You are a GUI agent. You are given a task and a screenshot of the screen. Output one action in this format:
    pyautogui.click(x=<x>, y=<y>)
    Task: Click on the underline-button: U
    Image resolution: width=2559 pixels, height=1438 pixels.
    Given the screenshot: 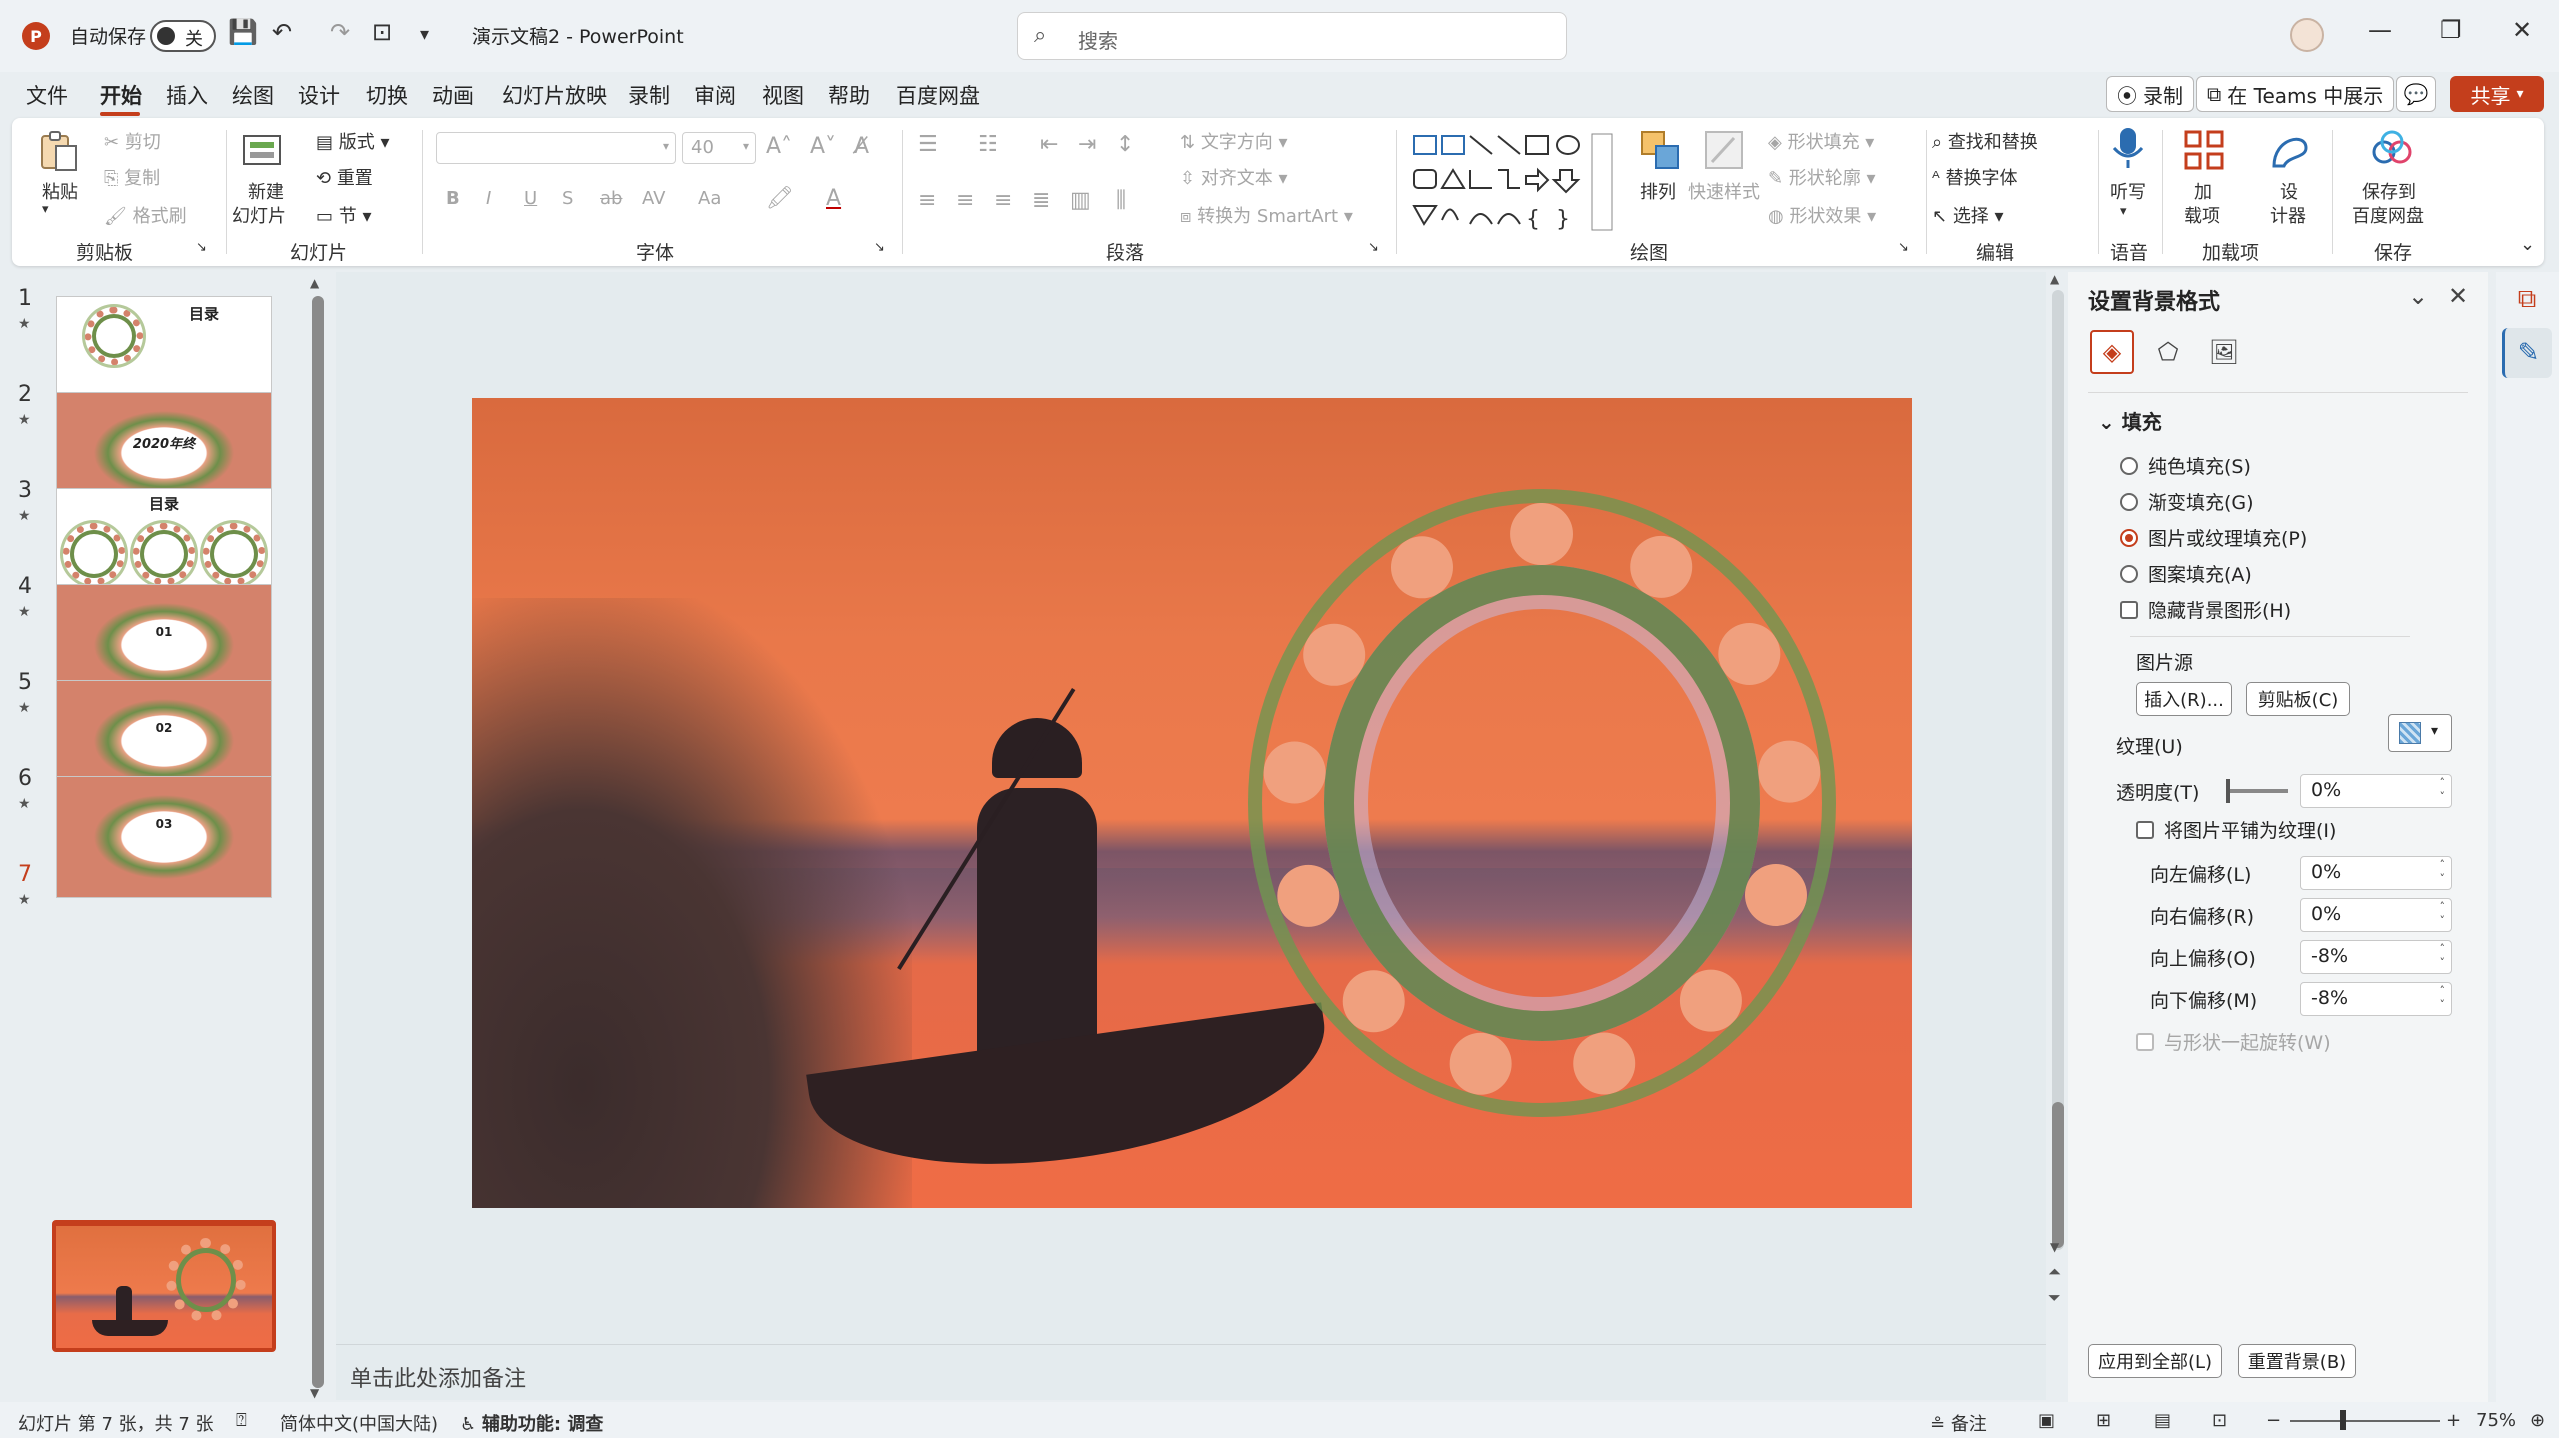 What is the action you would take?
    pyautogui.click(x=530, y=198)
    